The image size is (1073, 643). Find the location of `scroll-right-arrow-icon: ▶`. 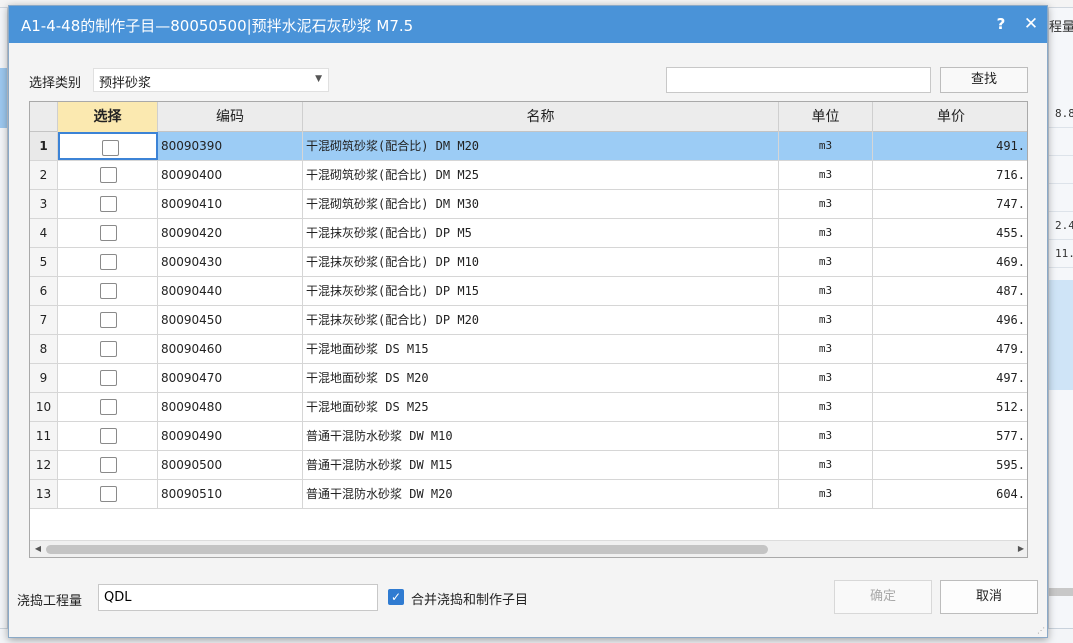

scroll-right-arrow-icon: ▶ is located at coordinates (1021, 549).